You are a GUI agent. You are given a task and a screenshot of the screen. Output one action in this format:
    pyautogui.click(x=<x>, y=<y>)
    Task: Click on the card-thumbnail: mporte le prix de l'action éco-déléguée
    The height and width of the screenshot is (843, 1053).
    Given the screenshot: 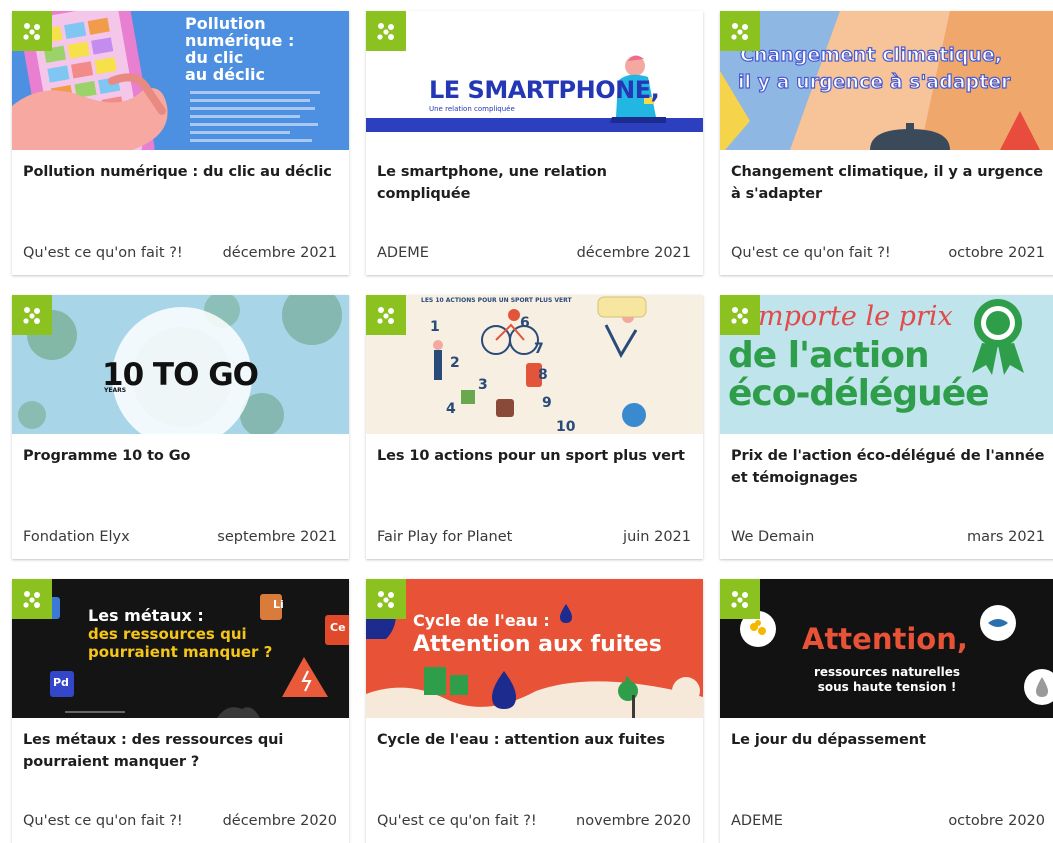 What is the action you would take?
    pyautogui.click(x=886, y=364)
    